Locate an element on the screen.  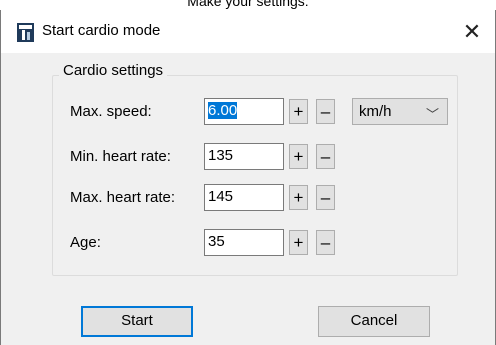
min-heart-rate-input: 135 is located at coordinates (244, 156).